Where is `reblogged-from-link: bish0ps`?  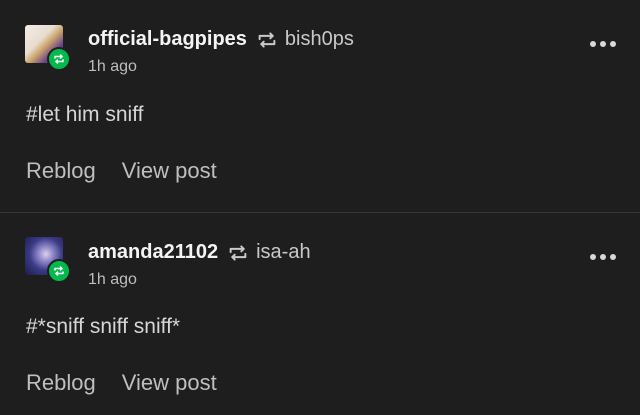 reblogged-from-link: bish0ps is located at coordinates (319, 39).